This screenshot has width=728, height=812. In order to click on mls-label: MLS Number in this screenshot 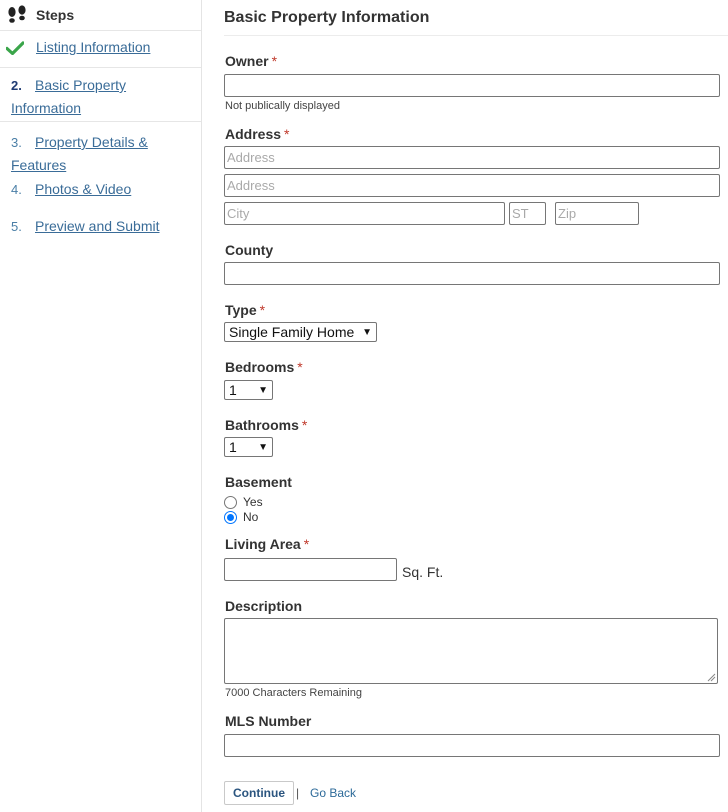, I will do `click(268, 721)`.